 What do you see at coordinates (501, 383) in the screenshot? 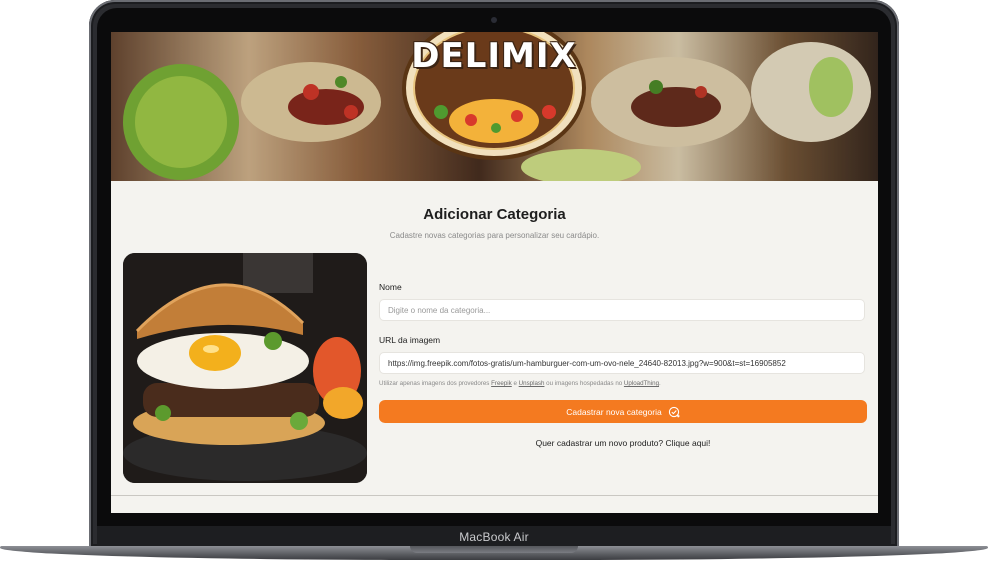
I see `freepik-link: Freepik` at bounding box center [501, 383].